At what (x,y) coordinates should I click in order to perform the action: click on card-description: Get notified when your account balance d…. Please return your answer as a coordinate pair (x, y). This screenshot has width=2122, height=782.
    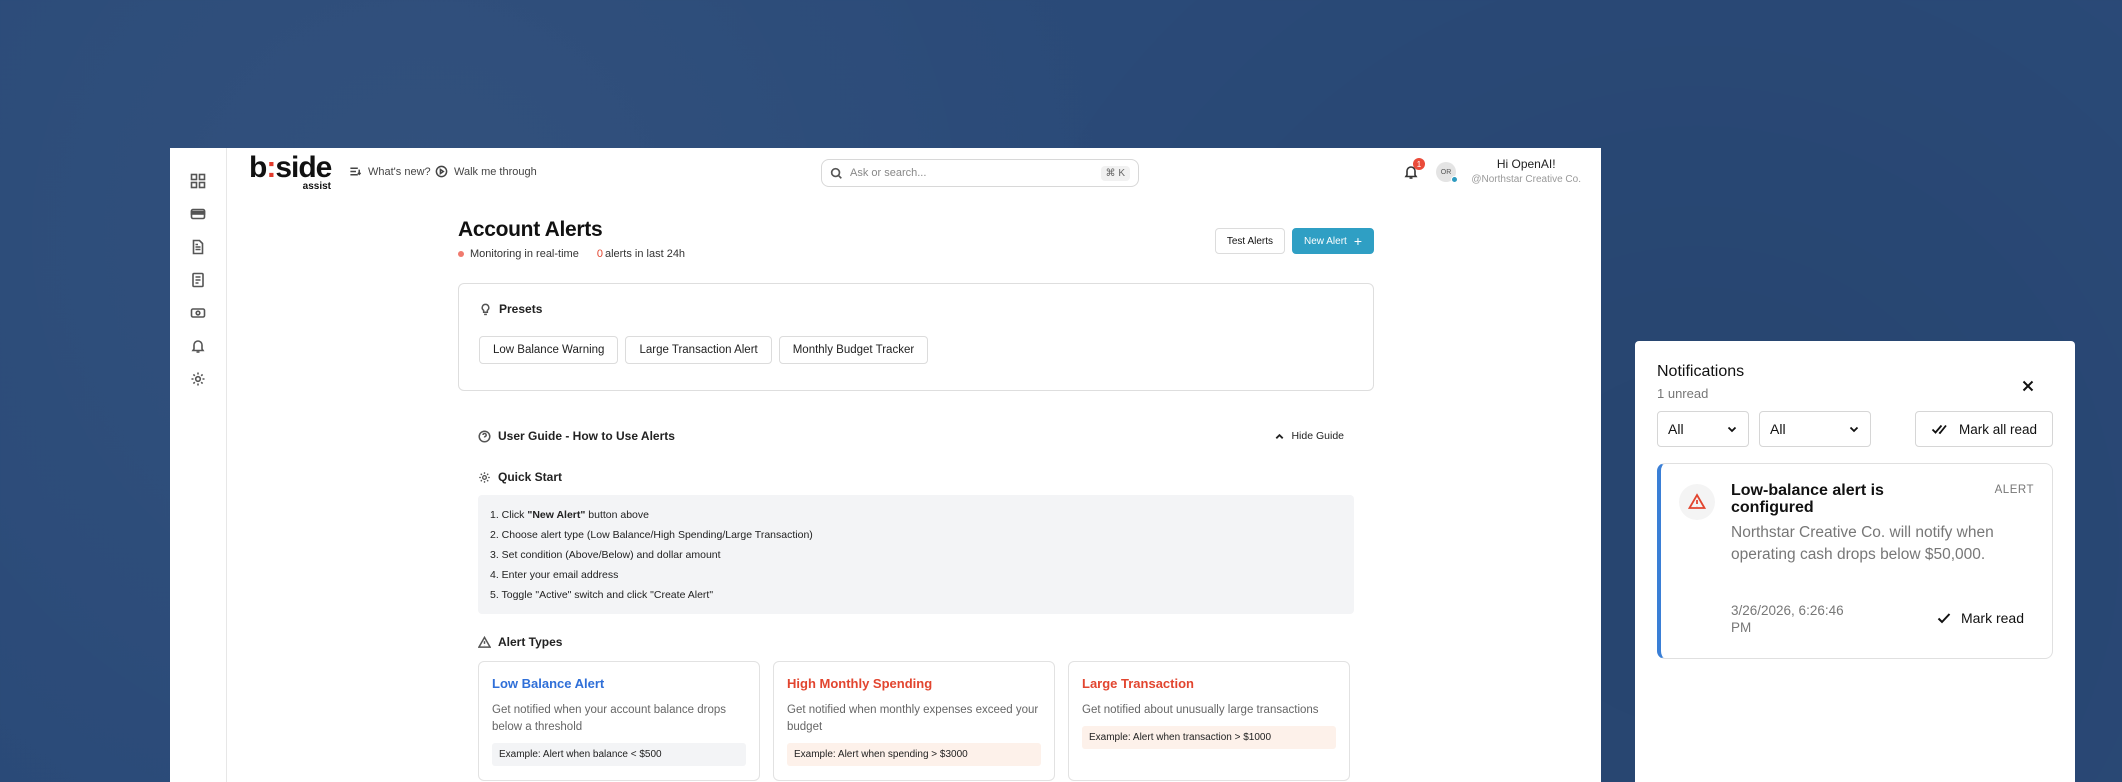
    Looking at the image, I should click on (609, 718).